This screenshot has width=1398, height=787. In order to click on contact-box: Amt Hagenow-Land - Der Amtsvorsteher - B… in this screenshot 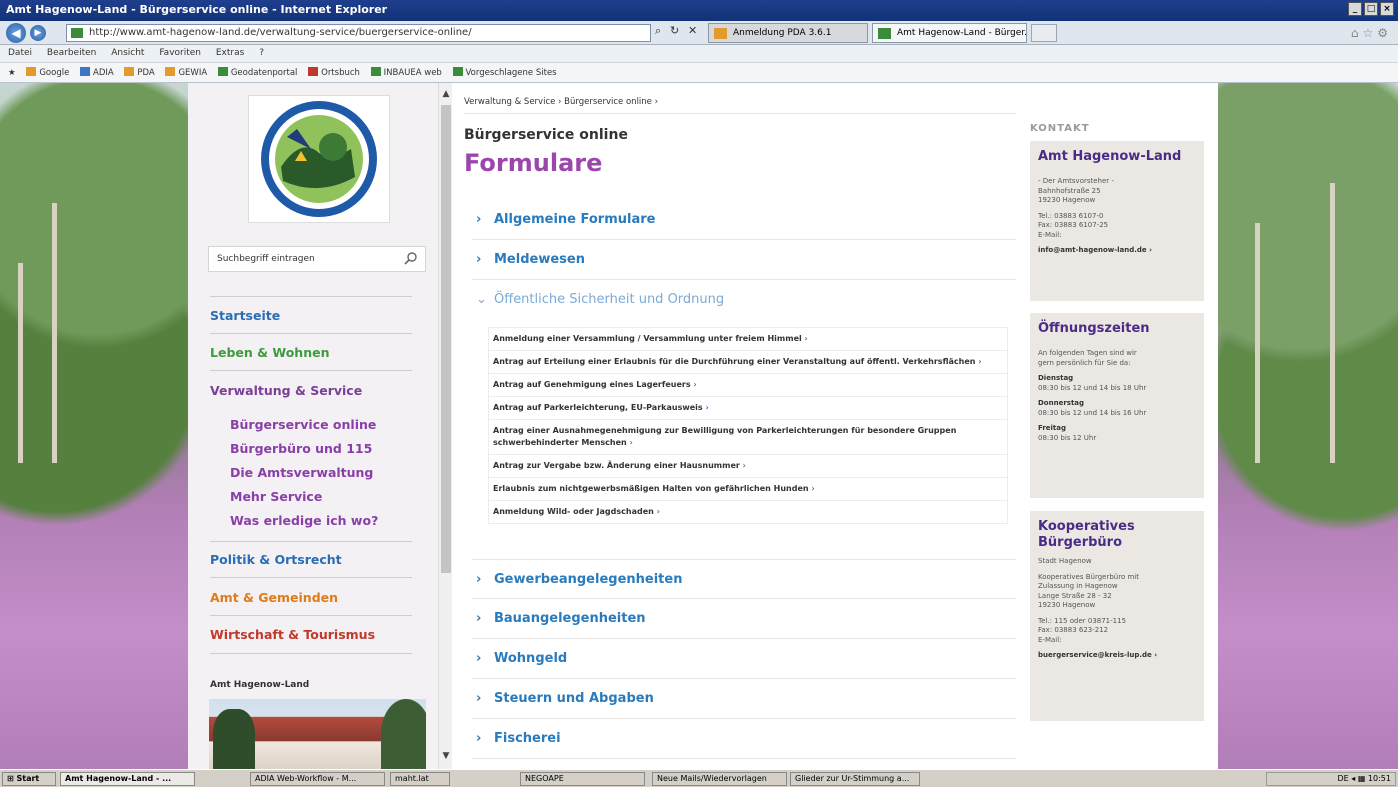, I will do `click(1117, 221)`.